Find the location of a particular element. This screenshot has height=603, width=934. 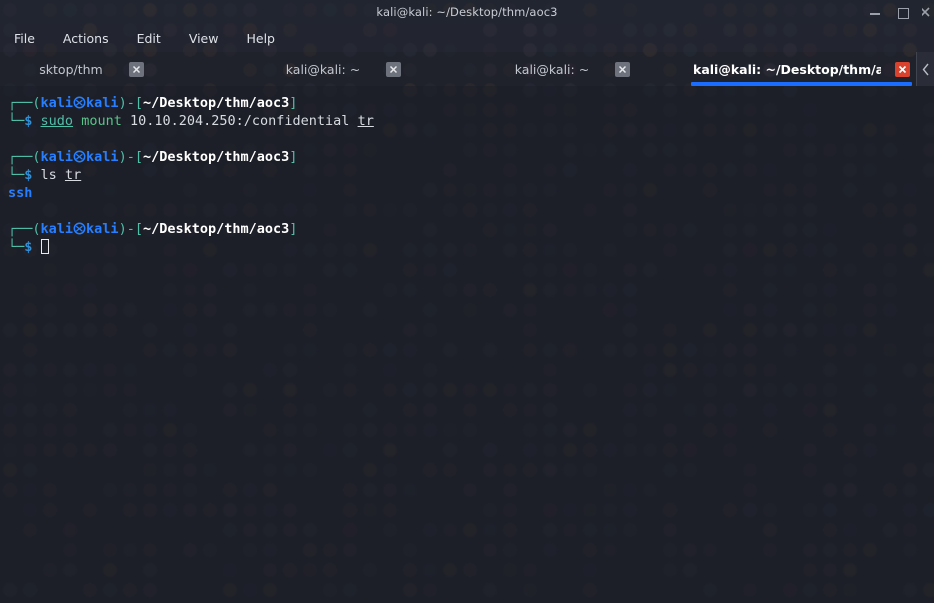

tab-label: kali@kali: ~/Desktop/thm/aoc3 is located at coordinates (787, 69).